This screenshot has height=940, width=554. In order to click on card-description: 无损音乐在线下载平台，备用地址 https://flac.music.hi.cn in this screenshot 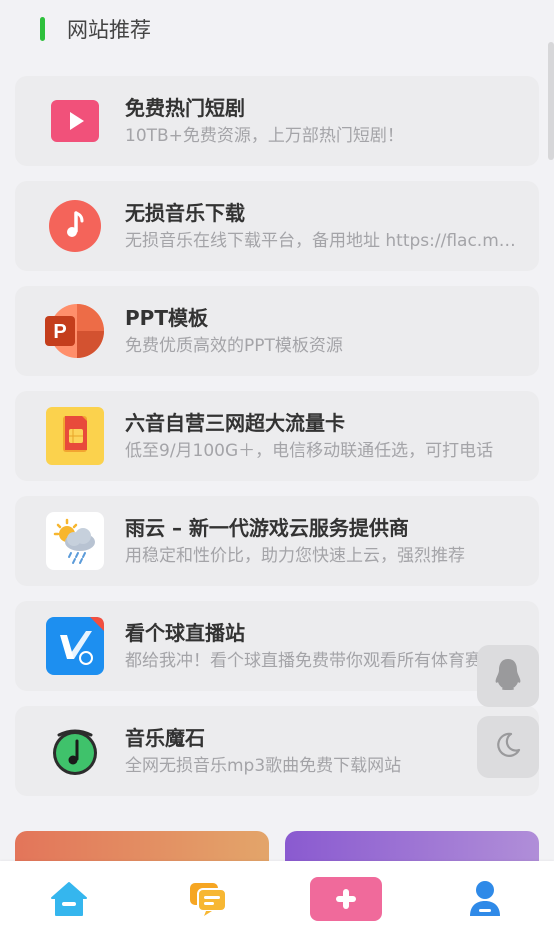, I will do `click(322, 241)`.